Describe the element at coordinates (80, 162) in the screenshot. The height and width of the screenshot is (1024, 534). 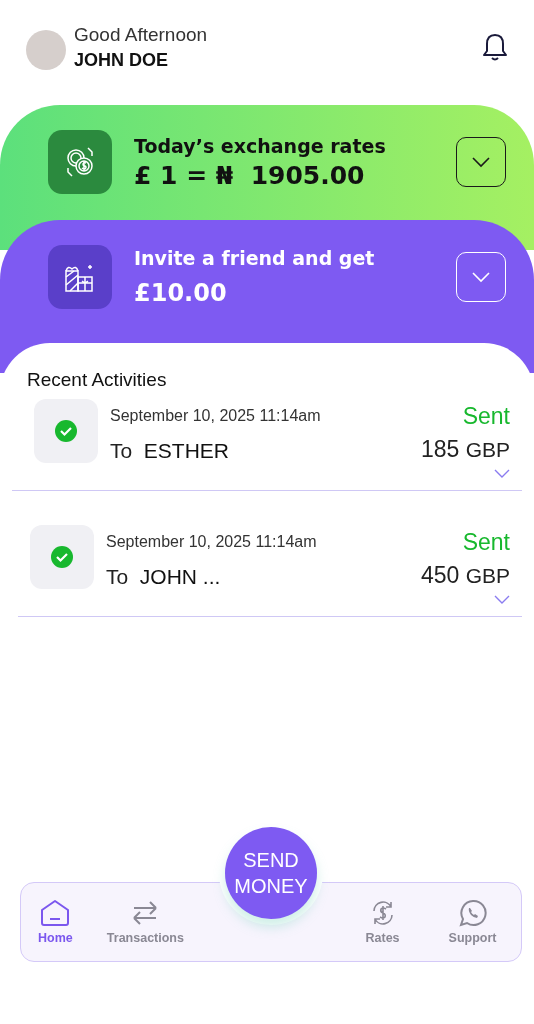
I see `coins-icon` at that location.